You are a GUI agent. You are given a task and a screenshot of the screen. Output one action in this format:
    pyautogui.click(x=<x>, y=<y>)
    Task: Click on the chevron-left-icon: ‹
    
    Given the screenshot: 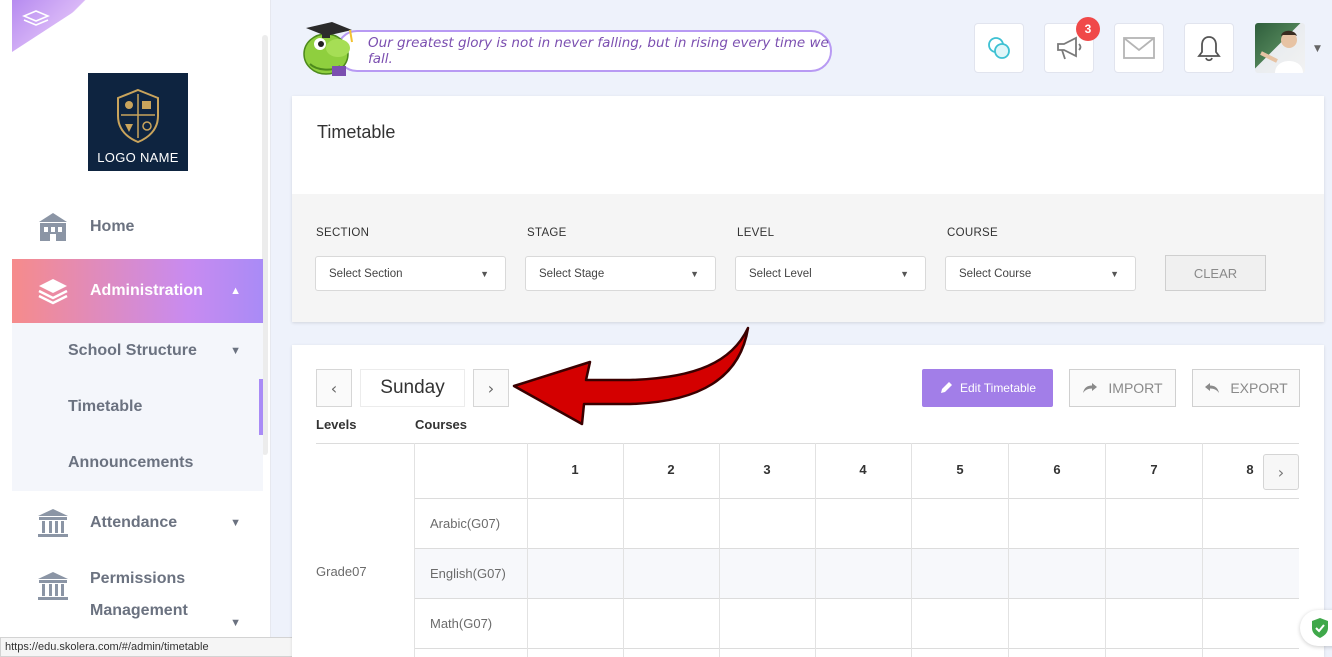 What is the action you would take?
    pyautogui.click(x=334, y=388)
    